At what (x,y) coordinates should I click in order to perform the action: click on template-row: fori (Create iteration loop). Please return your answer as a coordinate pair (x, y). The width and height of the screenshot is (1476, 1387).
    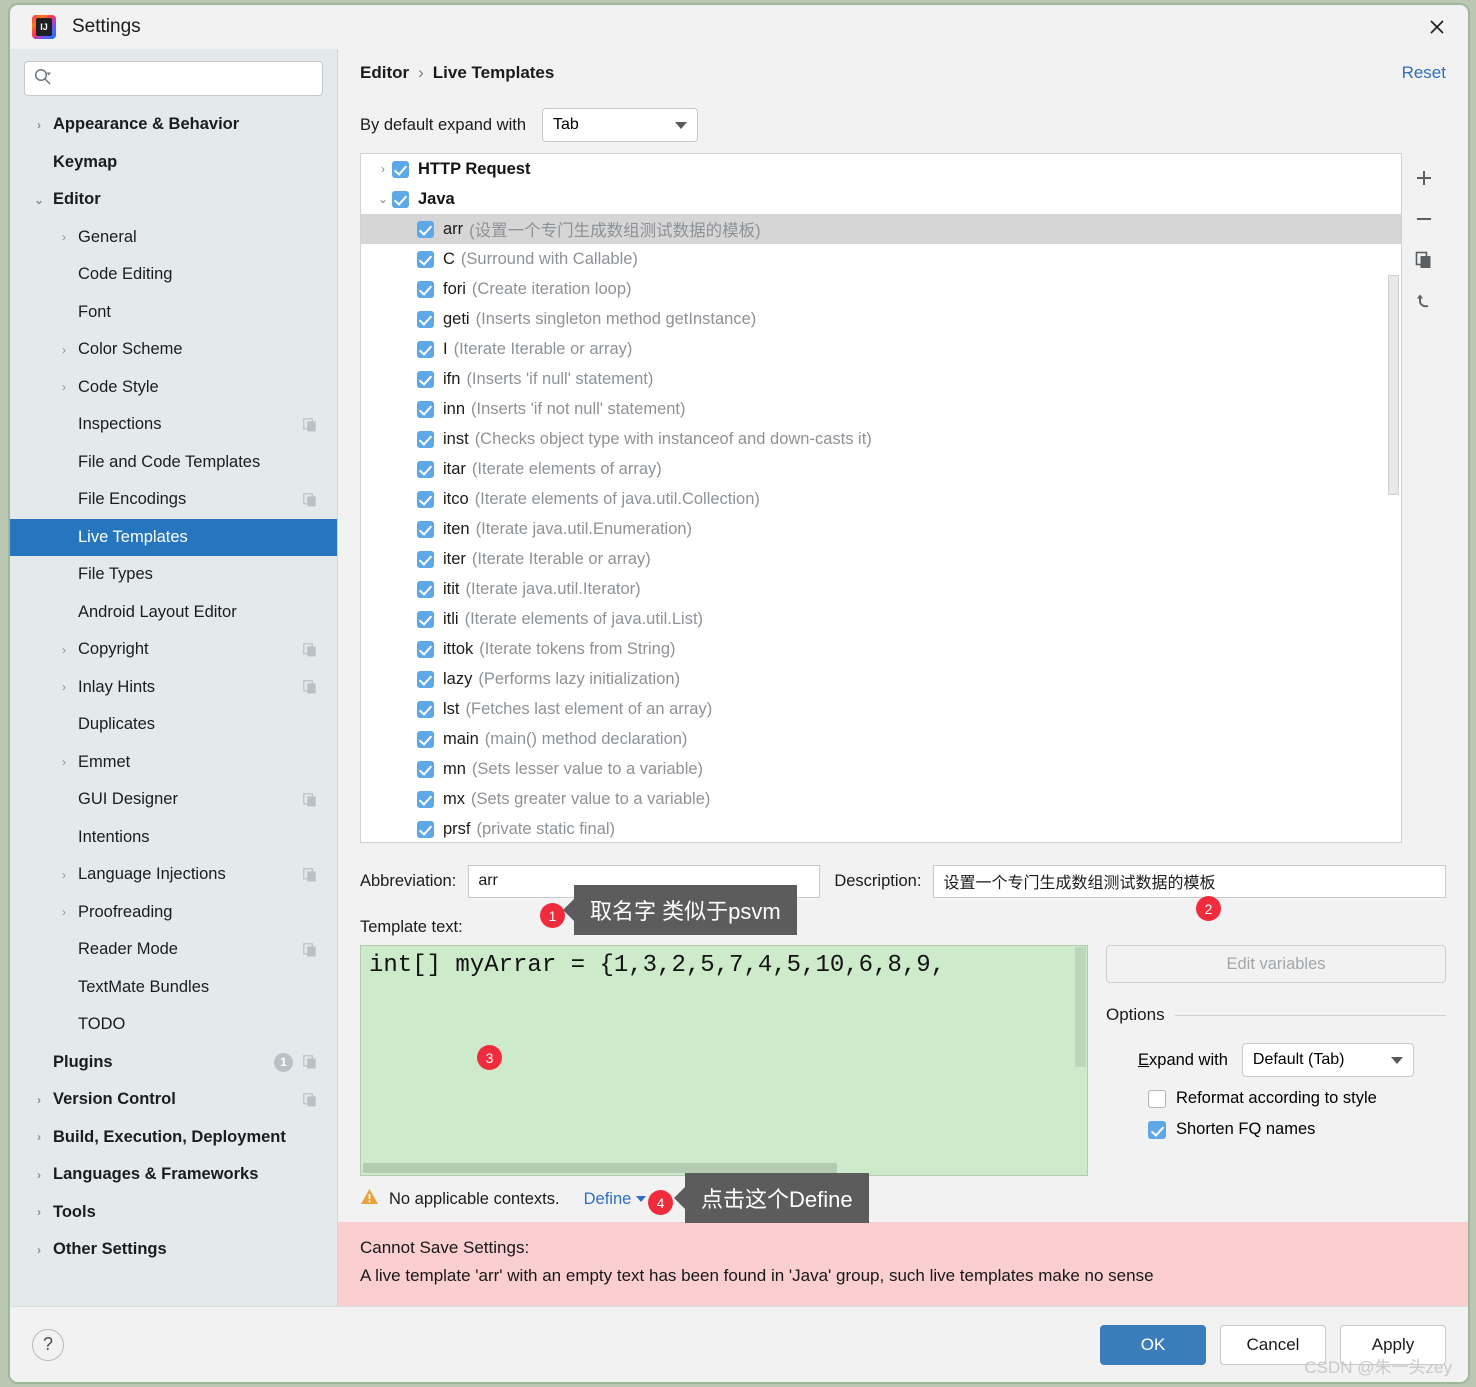
    Looking at the image, I should click on (881, 289).